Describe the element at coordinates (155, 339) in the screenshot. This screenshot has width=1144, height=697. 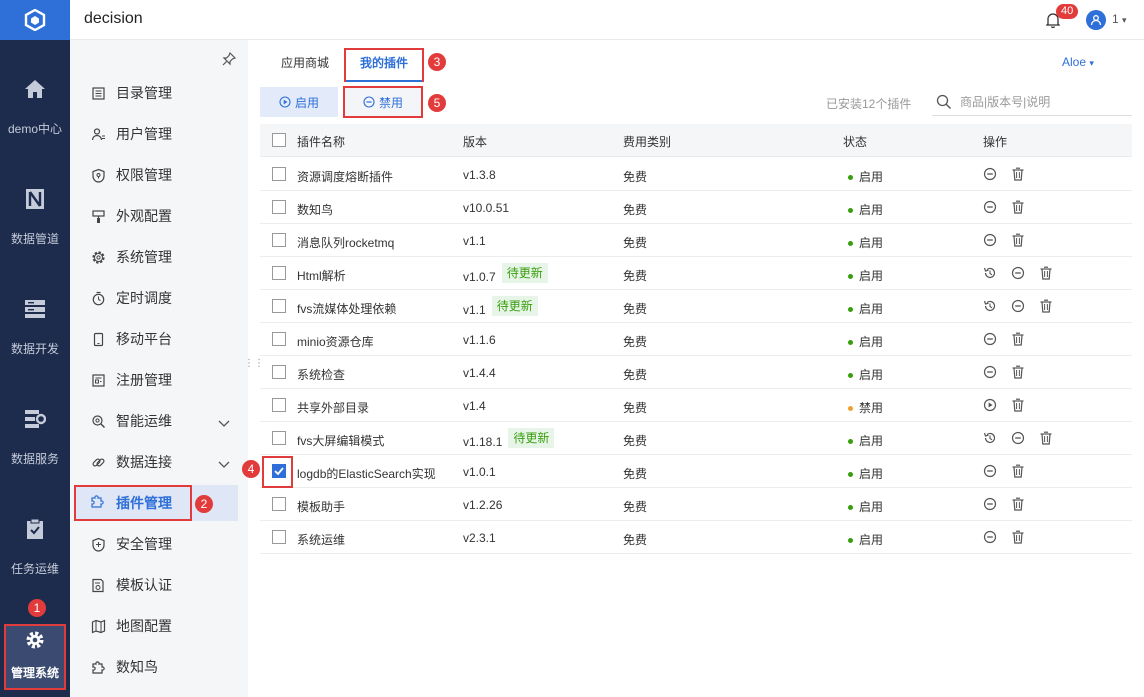
I see `sidebar-item-6: 移动平台` at that location.